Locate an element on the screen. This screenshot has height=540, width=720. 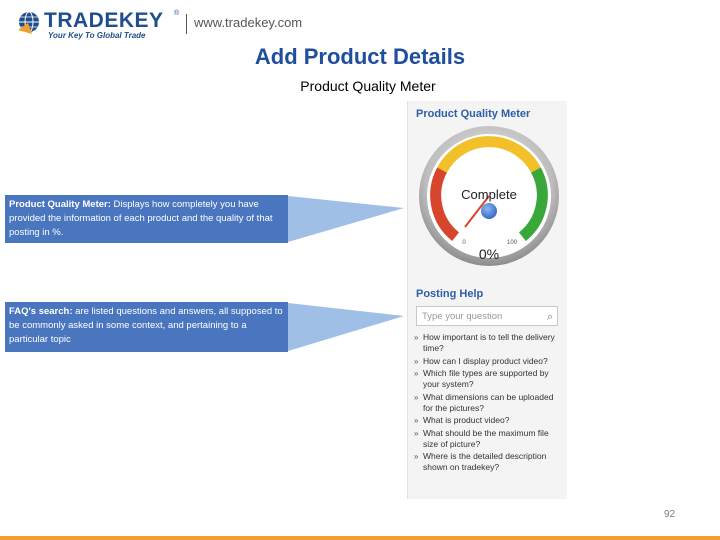
globe-key-icon is located at coordinates (28, 22).